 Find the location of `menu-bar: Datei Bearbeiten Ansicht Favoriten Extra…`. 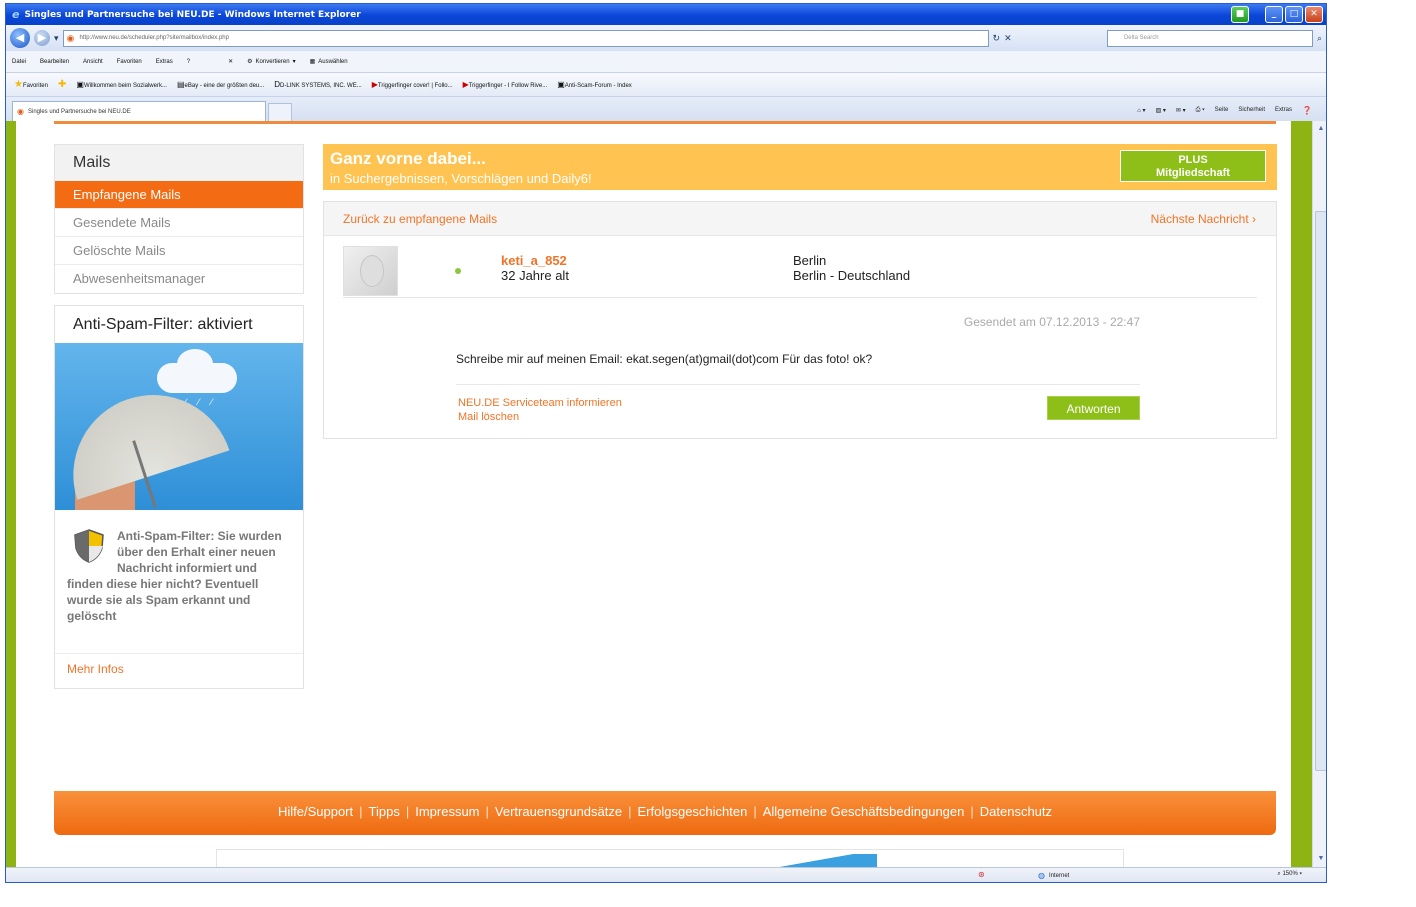

menu-bar: Datei Bearbeiten Ansicht Favoriten Extra… is located at coordinates (666, 62).